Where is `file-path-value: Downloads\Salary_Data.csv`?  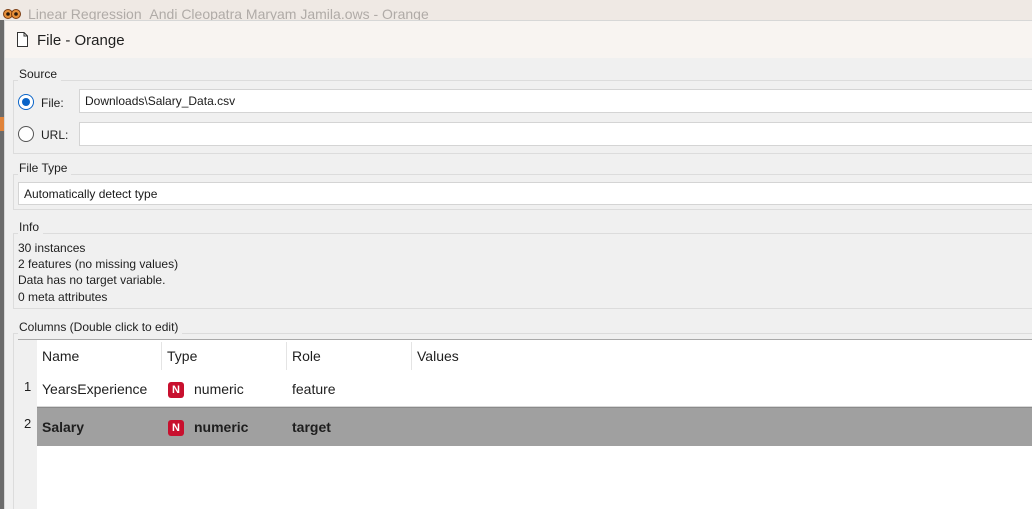 file-path-value: Downloads\Salary_Data.csv is located at coordinates (160, 101).